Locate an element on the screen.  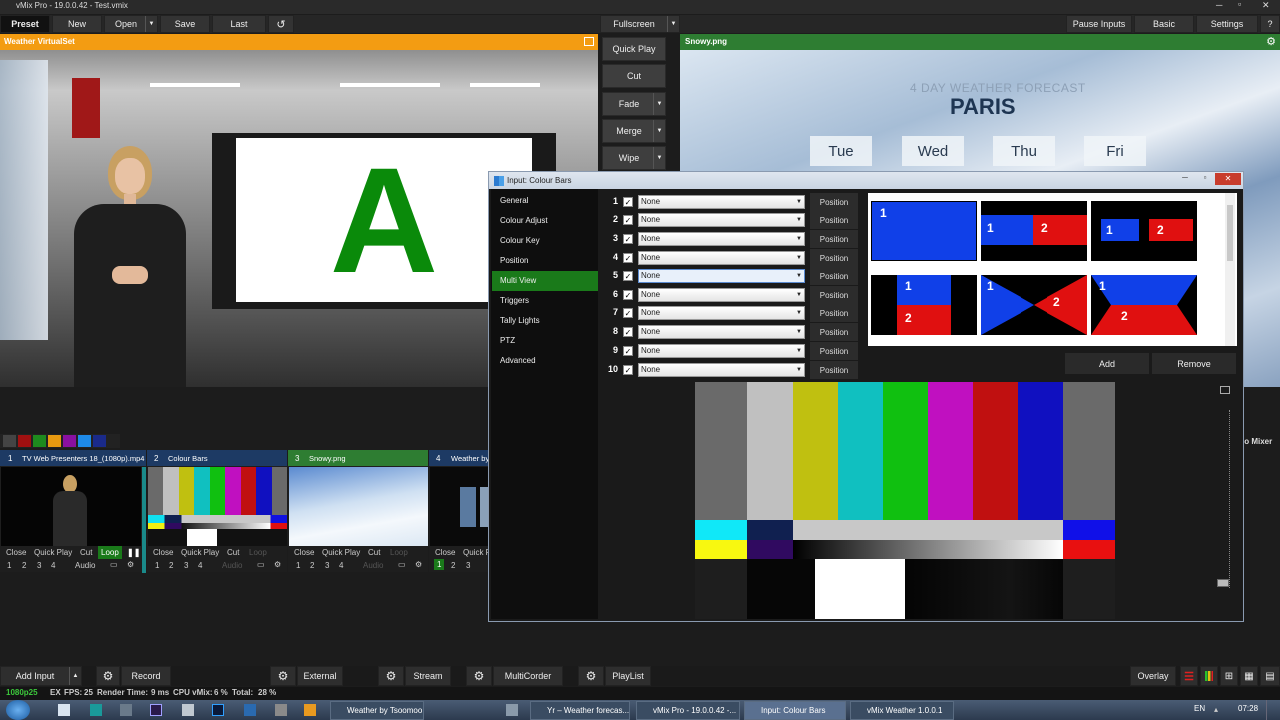
photoshop-icon is located at coordinates (218, 710).